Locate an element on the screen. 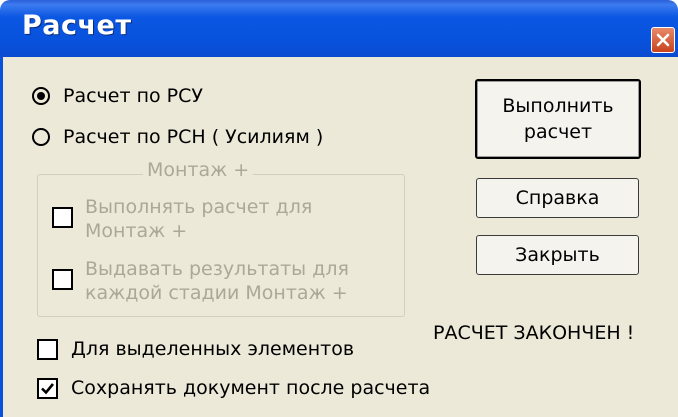  perform-montage-checkbox is located at coordinates (62, 217).